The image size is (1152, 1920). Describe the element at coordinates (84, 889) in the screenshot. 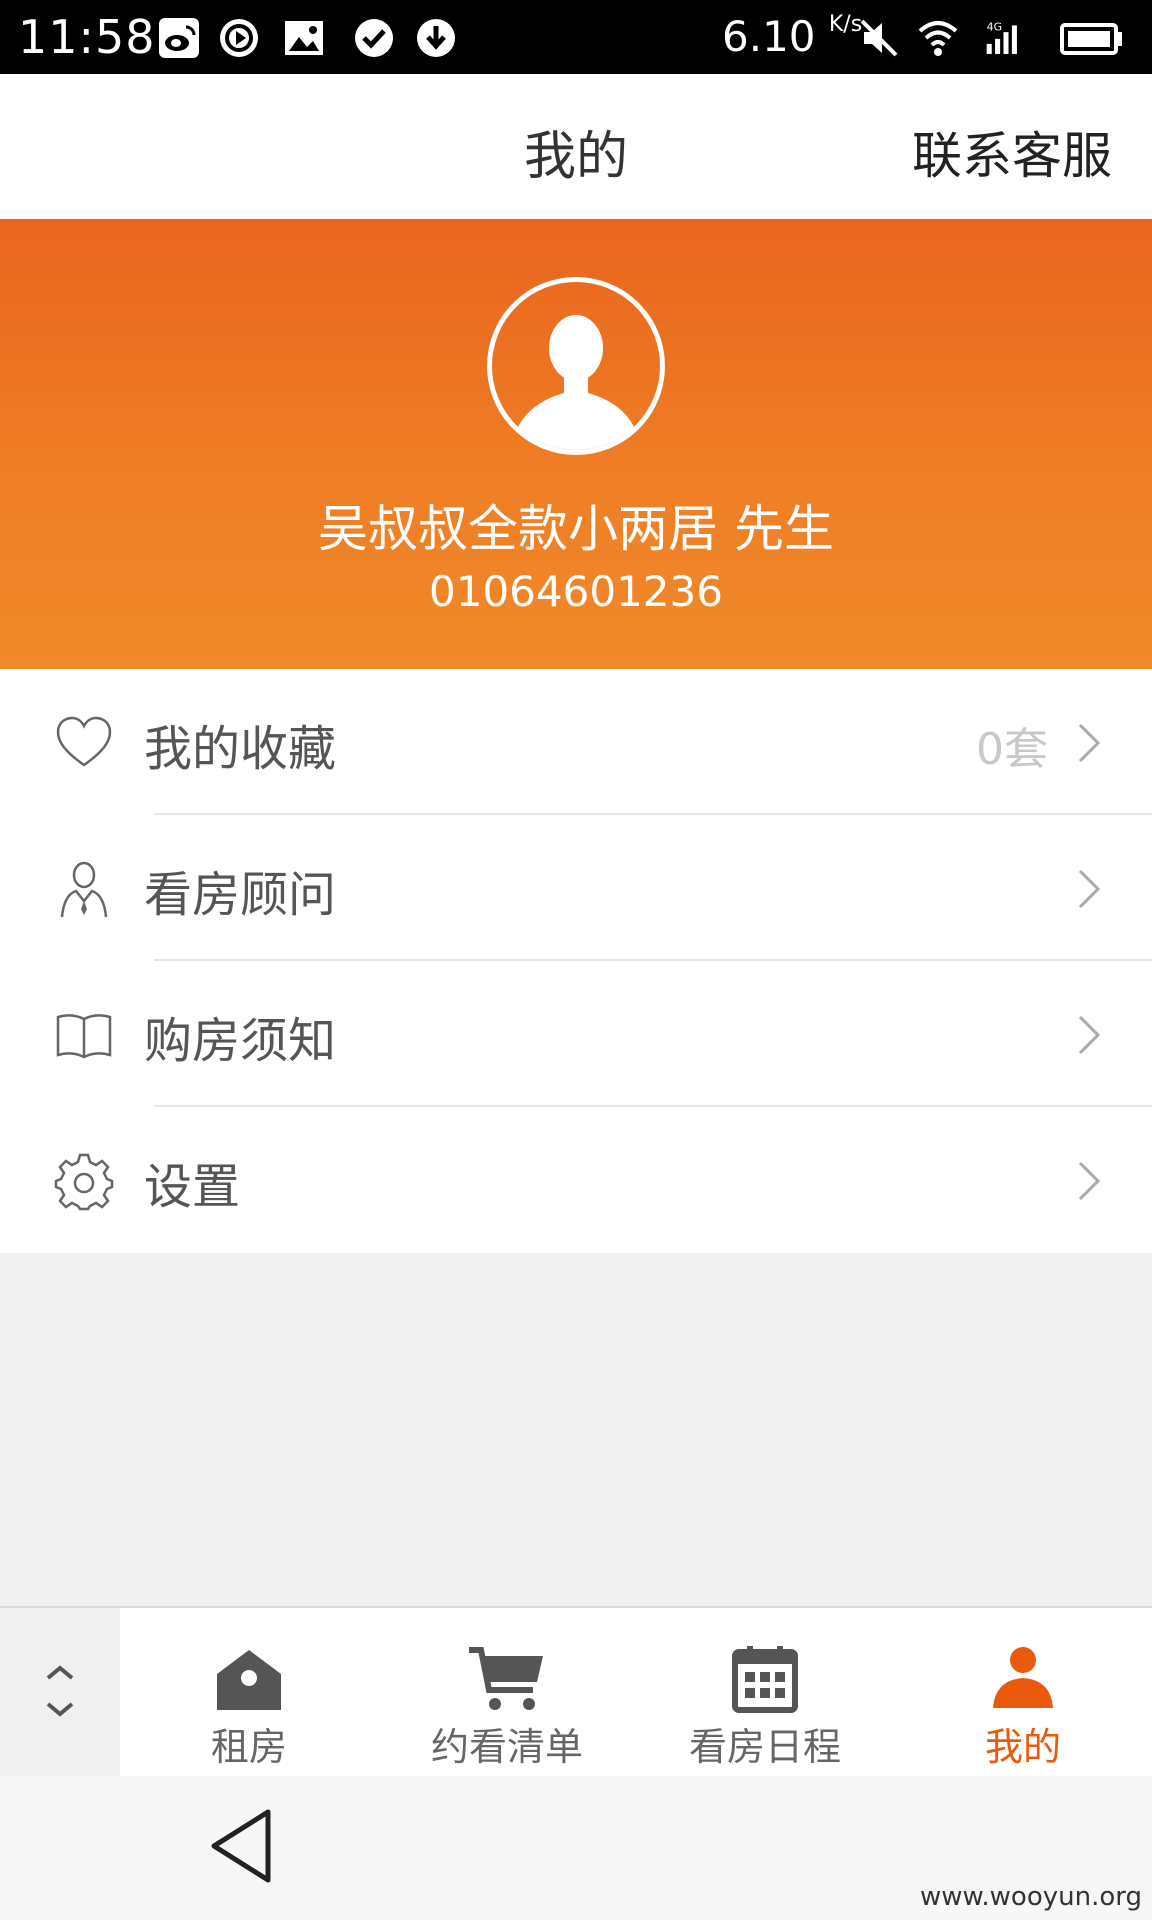

I see `advisor-icon` at that location.